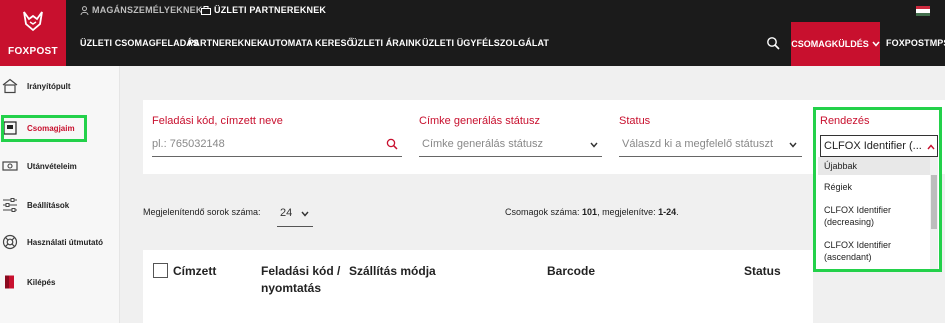  What do you see at coordinates (392, 271) in the screenshot?
I see `column-header-shipping-method: Szállítás módja` at bounding box center [392, 271].